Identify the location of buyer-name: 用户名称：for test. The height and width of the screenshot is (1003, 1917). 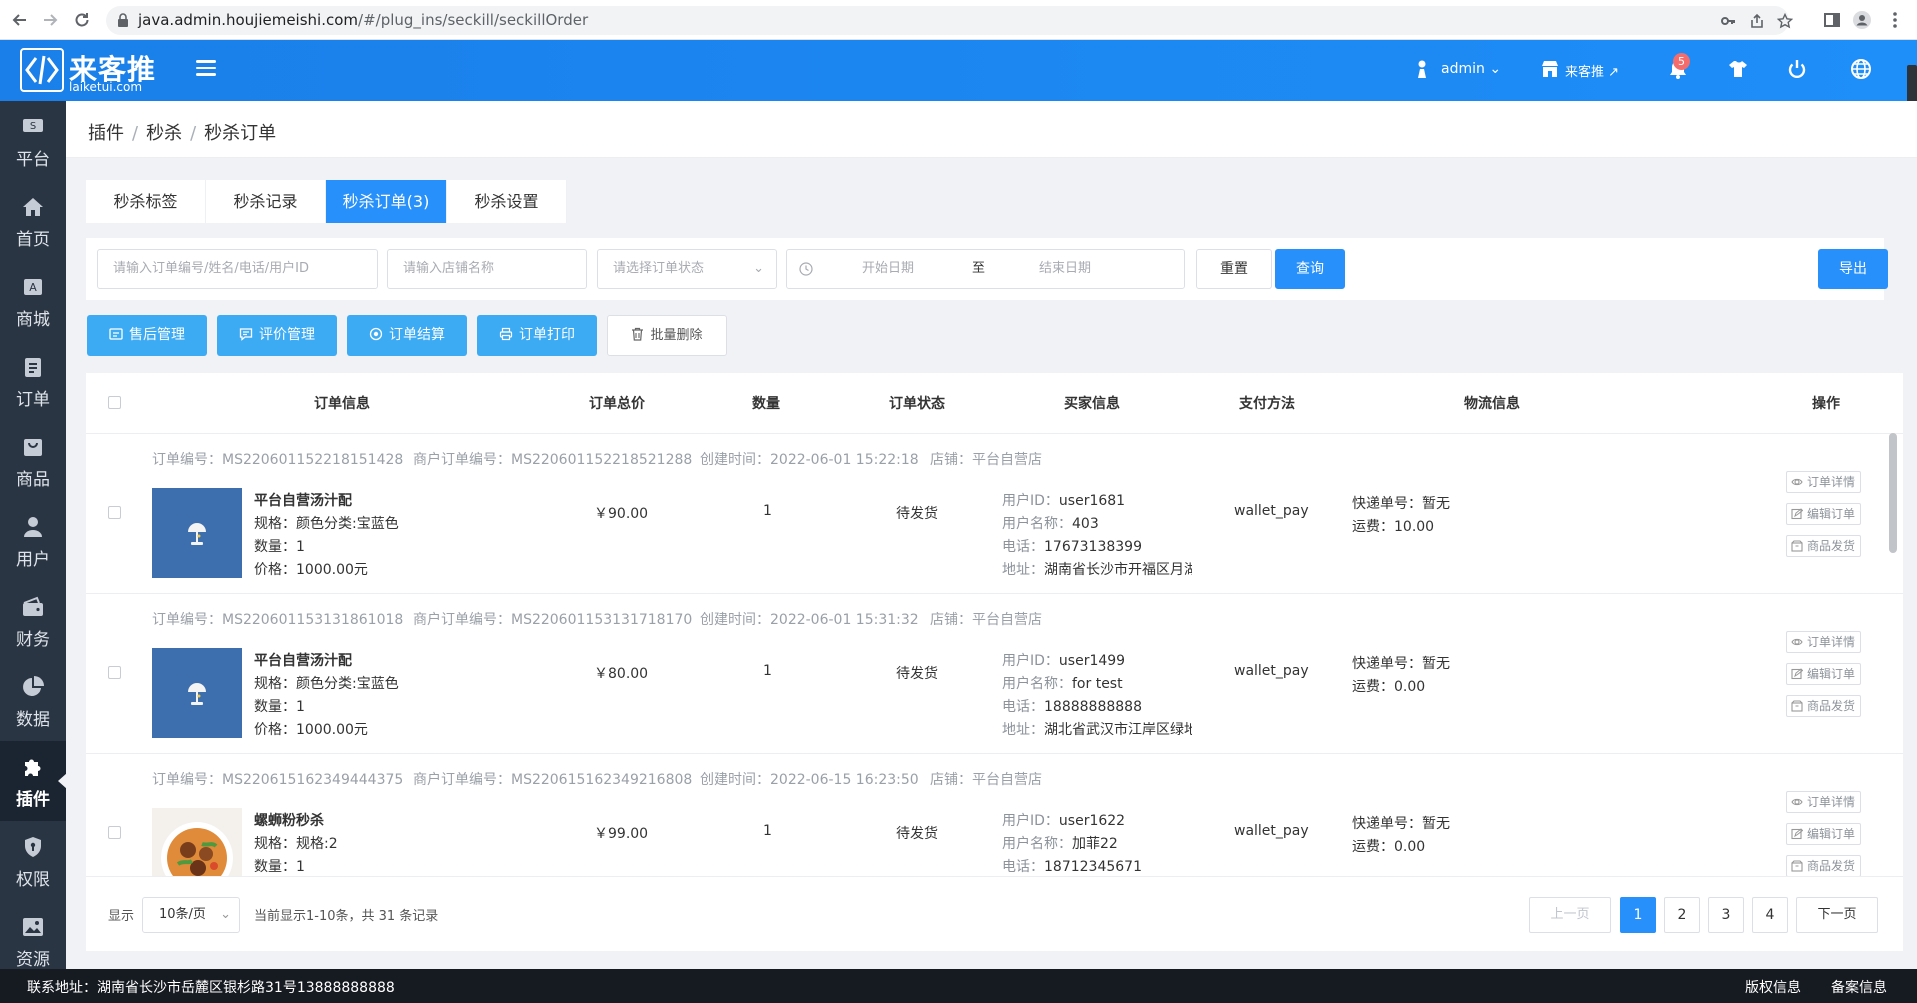
(1062, 683).